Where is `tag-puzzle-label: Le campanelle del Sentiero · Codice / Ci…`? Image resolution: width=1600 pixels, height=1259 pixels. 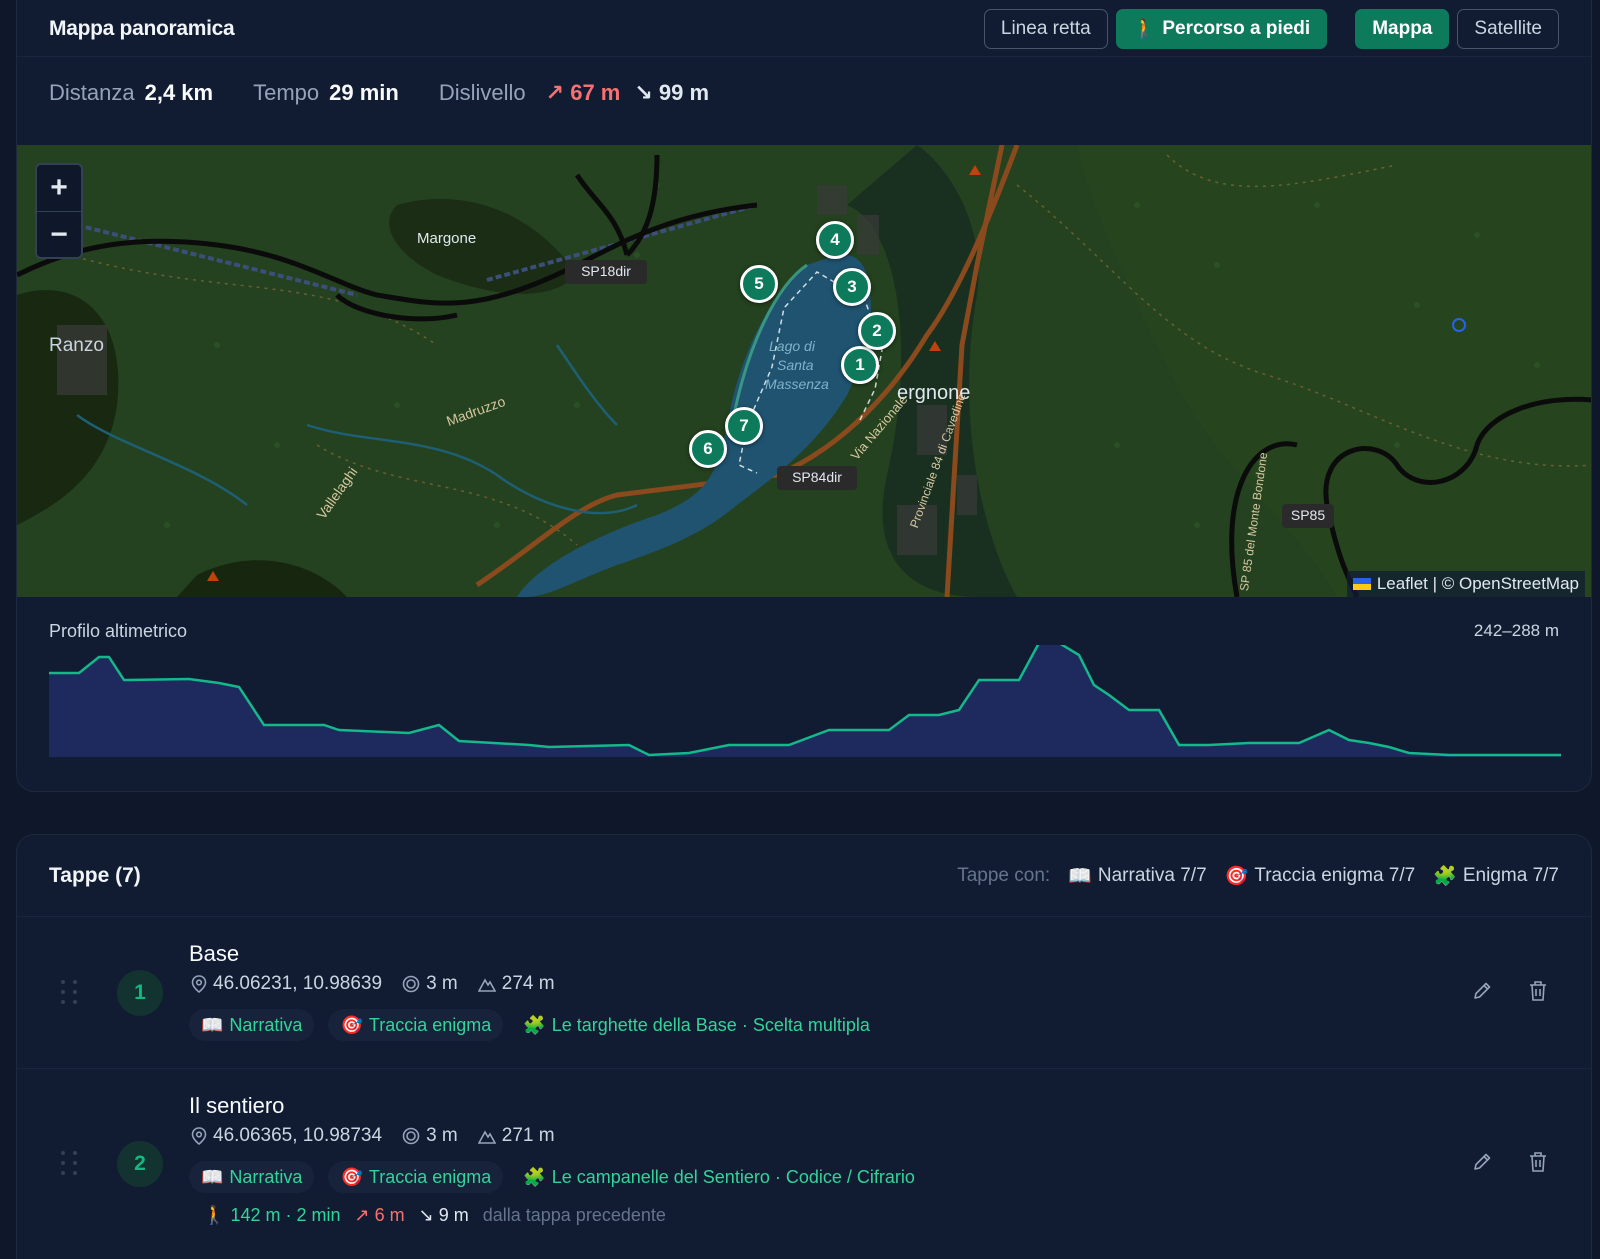
tag-puzzle-label: Le campanelle del Sentiero · Codice / Ci… is located at coordinates (733, 1176).